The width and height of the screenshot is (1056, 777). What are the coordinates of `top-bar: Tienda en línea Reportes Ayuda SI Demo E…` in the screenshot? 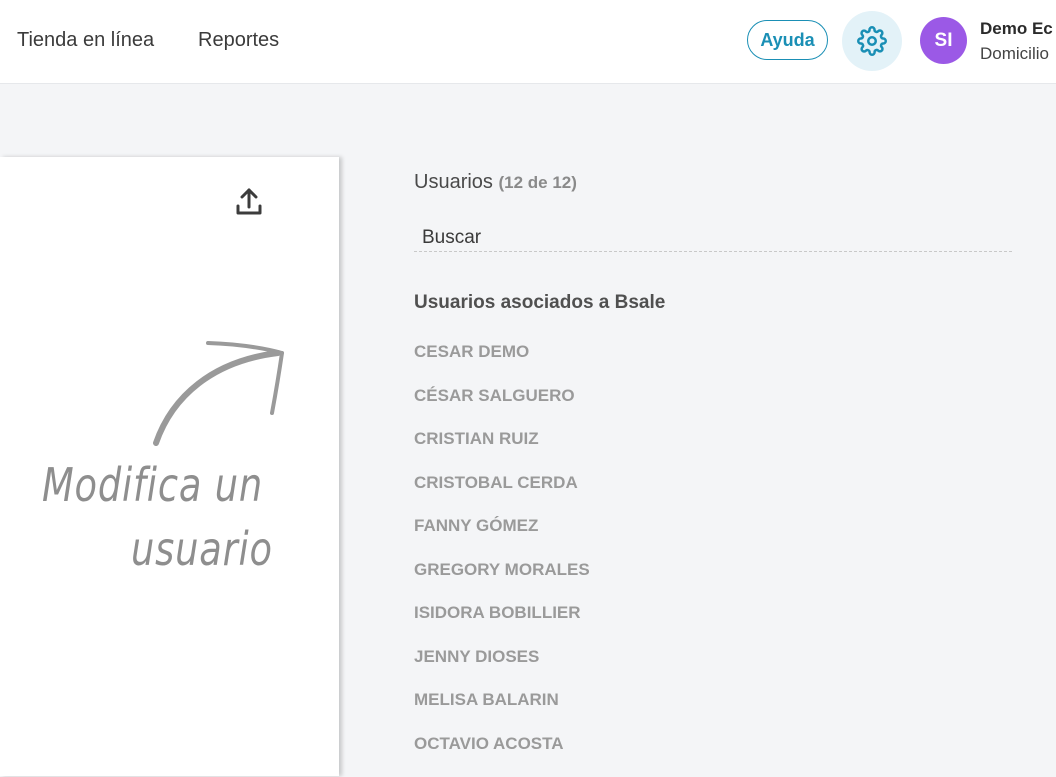 It's located at (528, 42).